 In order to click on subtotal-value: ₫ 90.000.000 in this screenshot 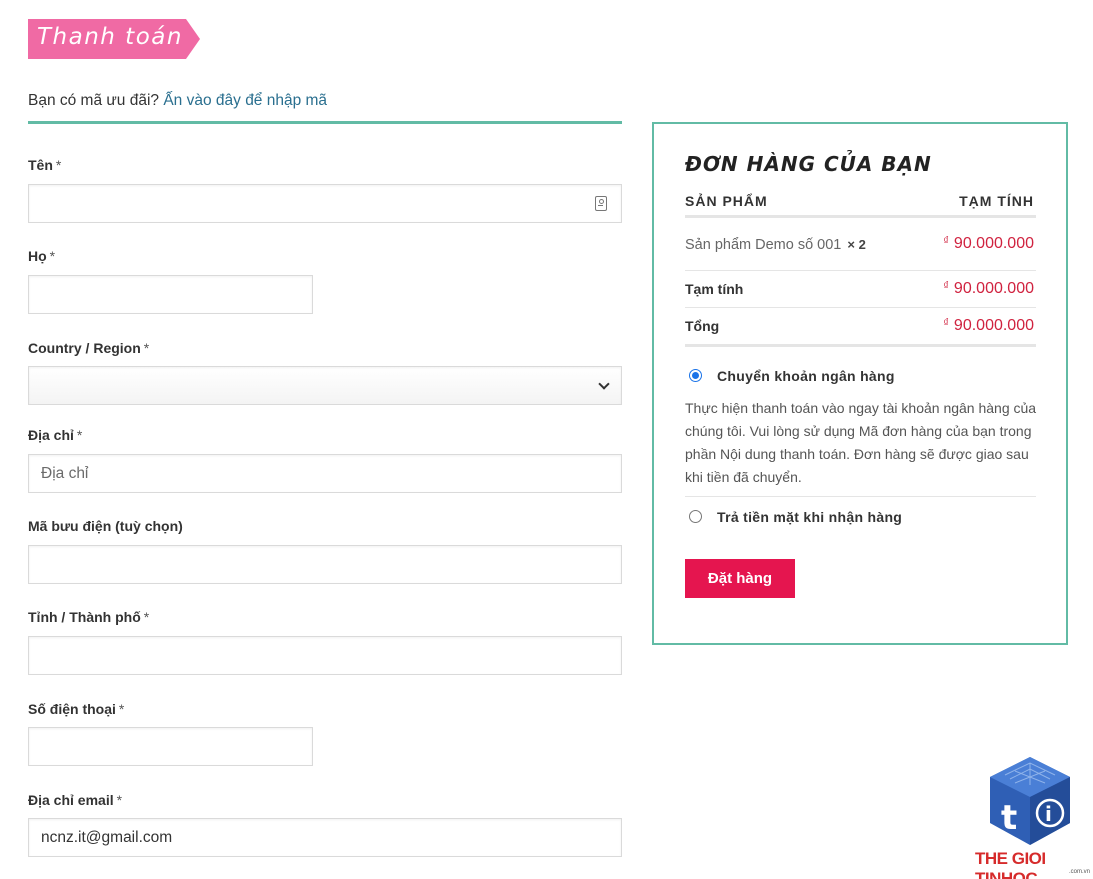, I will do `click(988, 288)`.